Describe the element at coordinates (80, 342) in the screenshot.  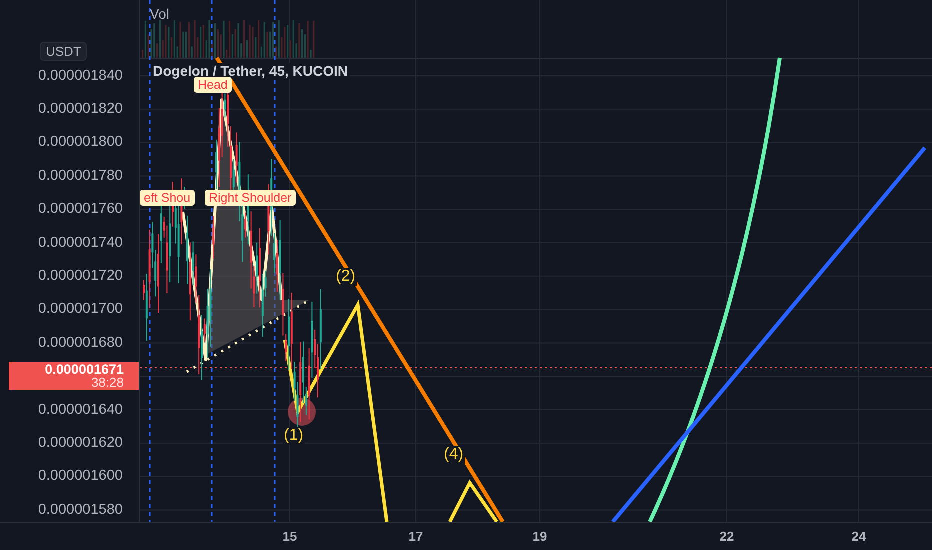
I see `price-label: 0.000001680` at that location.